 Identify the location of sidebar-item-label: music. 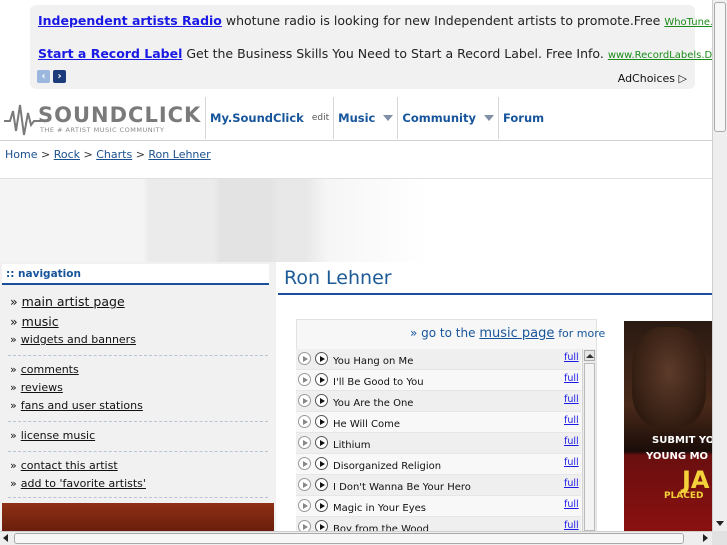
(40, 321).